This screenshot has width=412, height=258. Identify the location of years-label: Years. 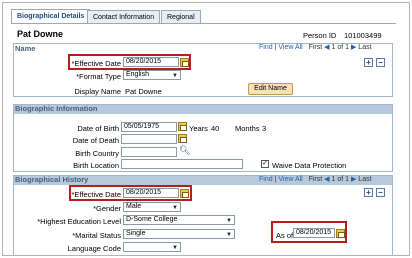
(198, 128).